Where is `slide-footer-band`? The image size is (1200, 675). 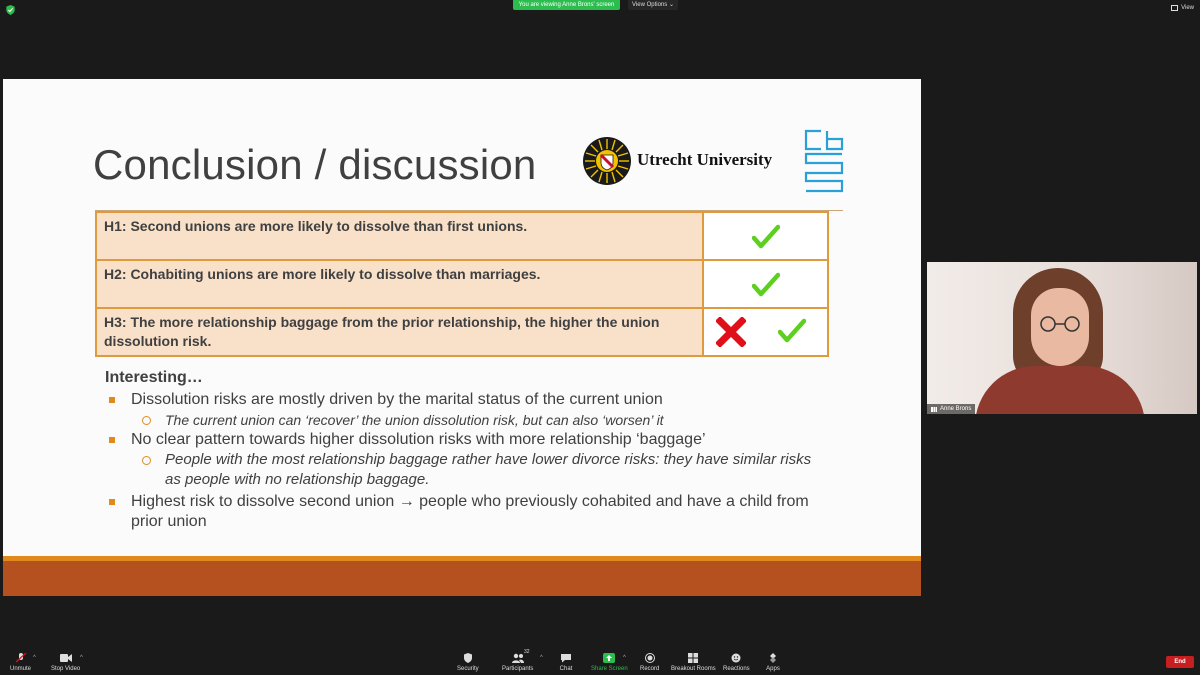
slide-footer-band is located at coordinates (462, 578).